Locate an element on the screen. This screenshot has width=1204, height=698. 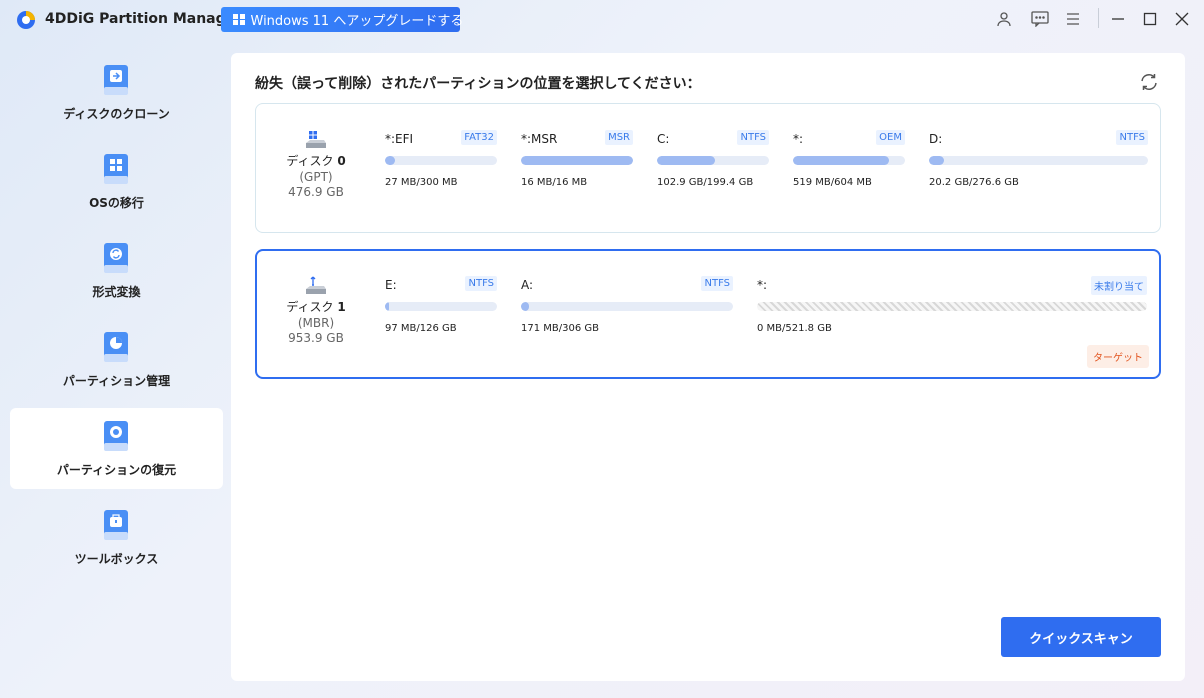
sidebar-item-label: 形式変換 is located at coordinates (116, 292).